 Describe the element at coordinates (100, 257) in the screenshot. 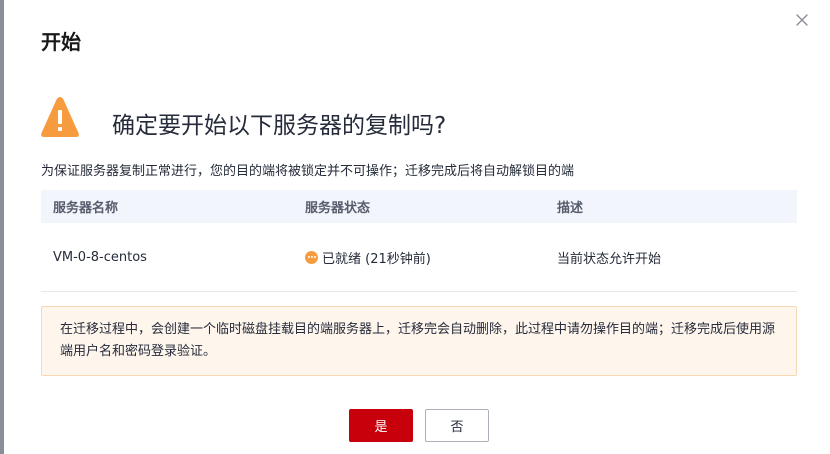

I see `server-name-cell: VM-0-8-centos` at that location.